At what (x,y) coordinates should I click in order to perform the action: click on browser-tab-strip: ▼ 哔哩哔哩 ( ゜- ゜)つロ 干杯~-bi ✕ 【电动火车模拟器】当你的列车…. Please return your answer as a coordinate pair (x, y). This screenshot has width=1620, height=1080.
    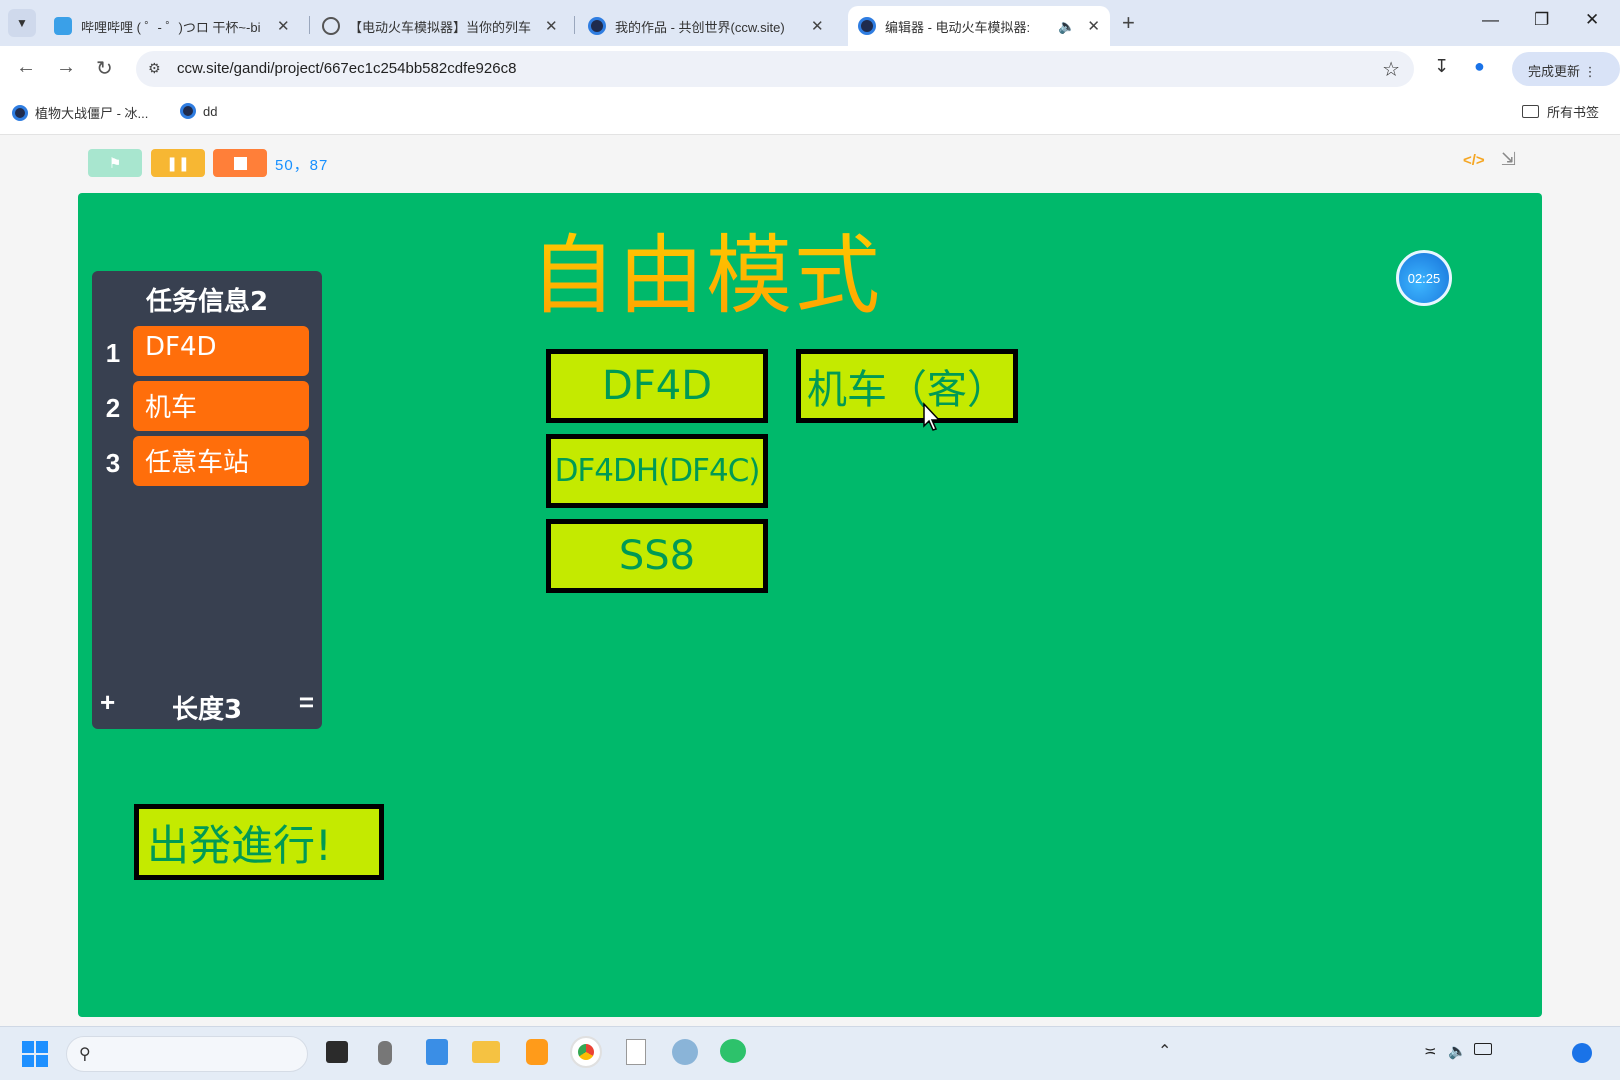
    Looking at the image, I should click on (810, 23).